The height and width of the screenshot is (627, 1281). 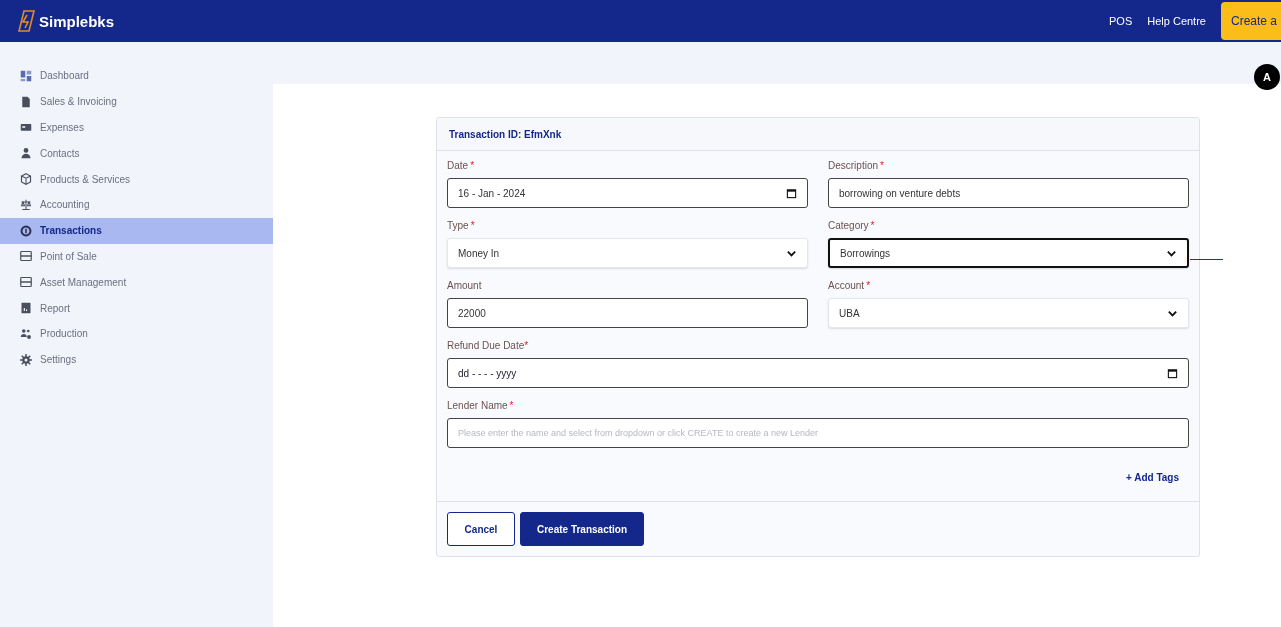 What do you see at coordinates (1008, 253) in the screenshot?
I see `dropdown-field: Borrowings` at bounding box center [1008, 253].